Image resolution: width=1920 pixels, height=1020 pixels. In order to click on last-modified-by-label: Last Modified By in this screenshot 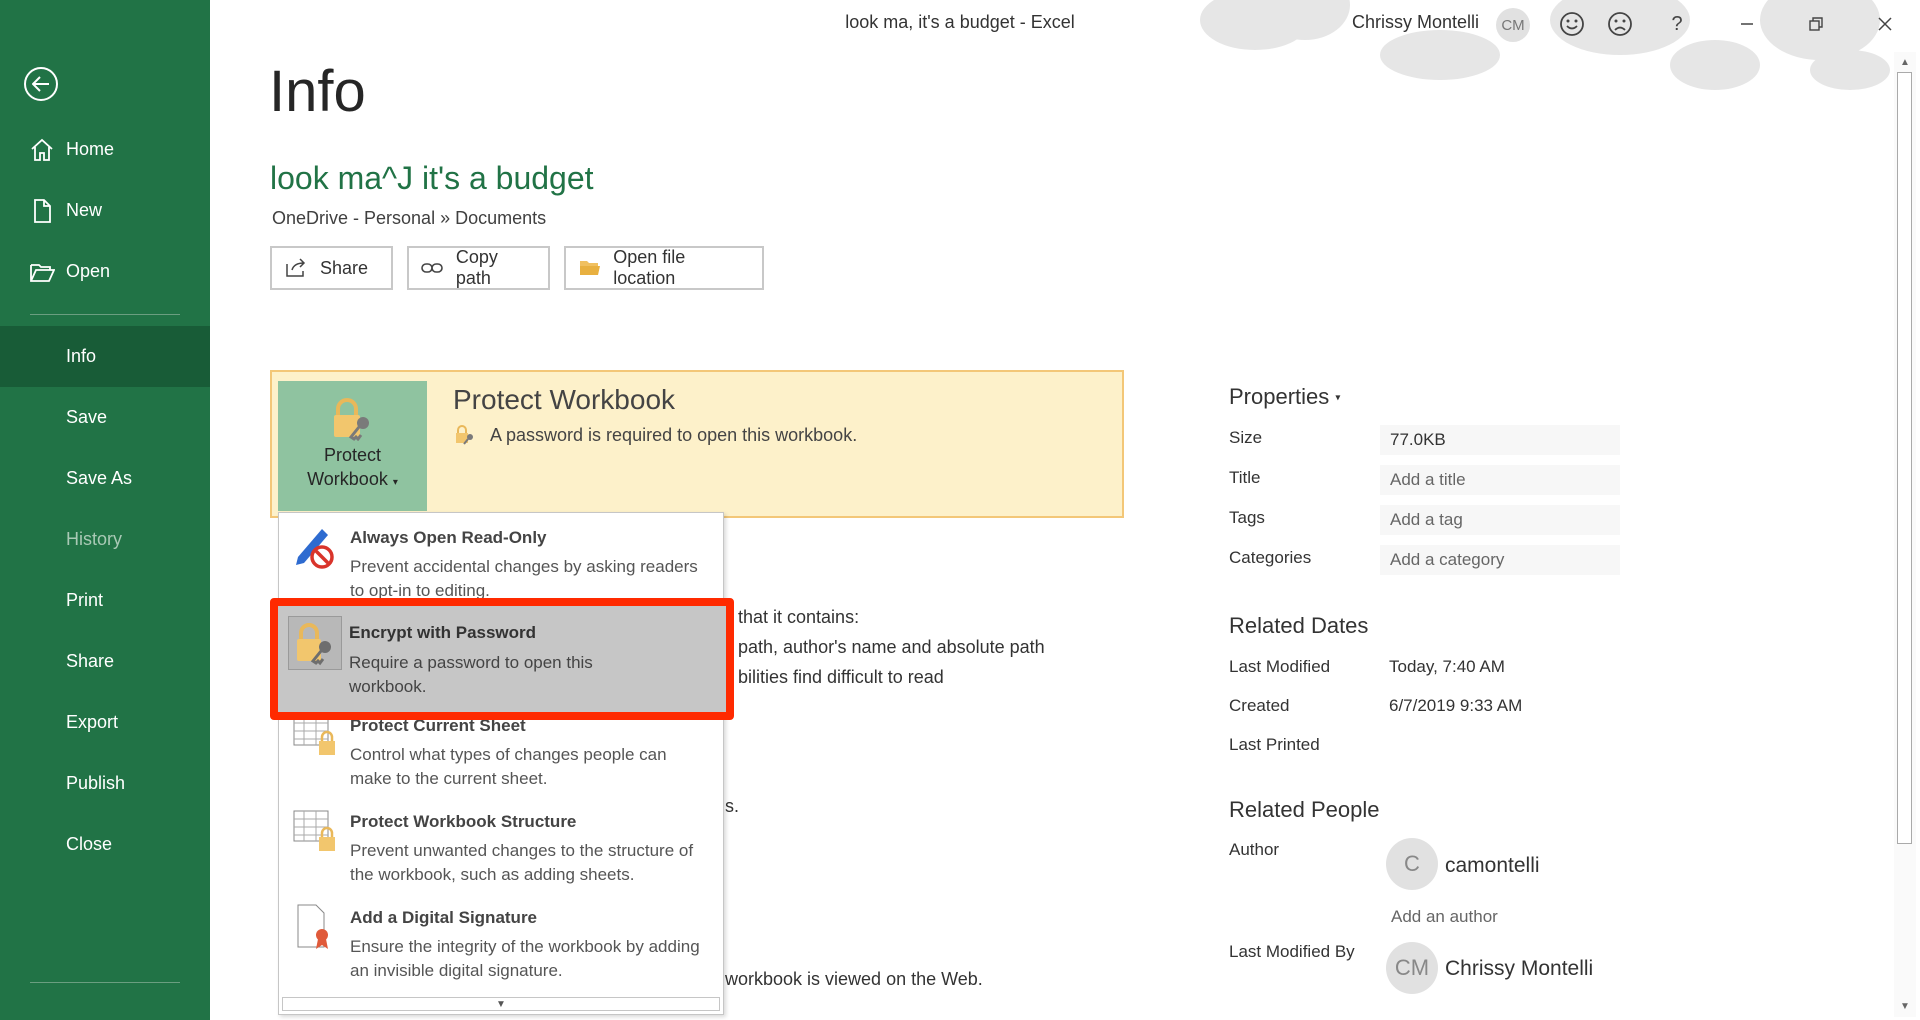, I will do `click(1292, 951)`.